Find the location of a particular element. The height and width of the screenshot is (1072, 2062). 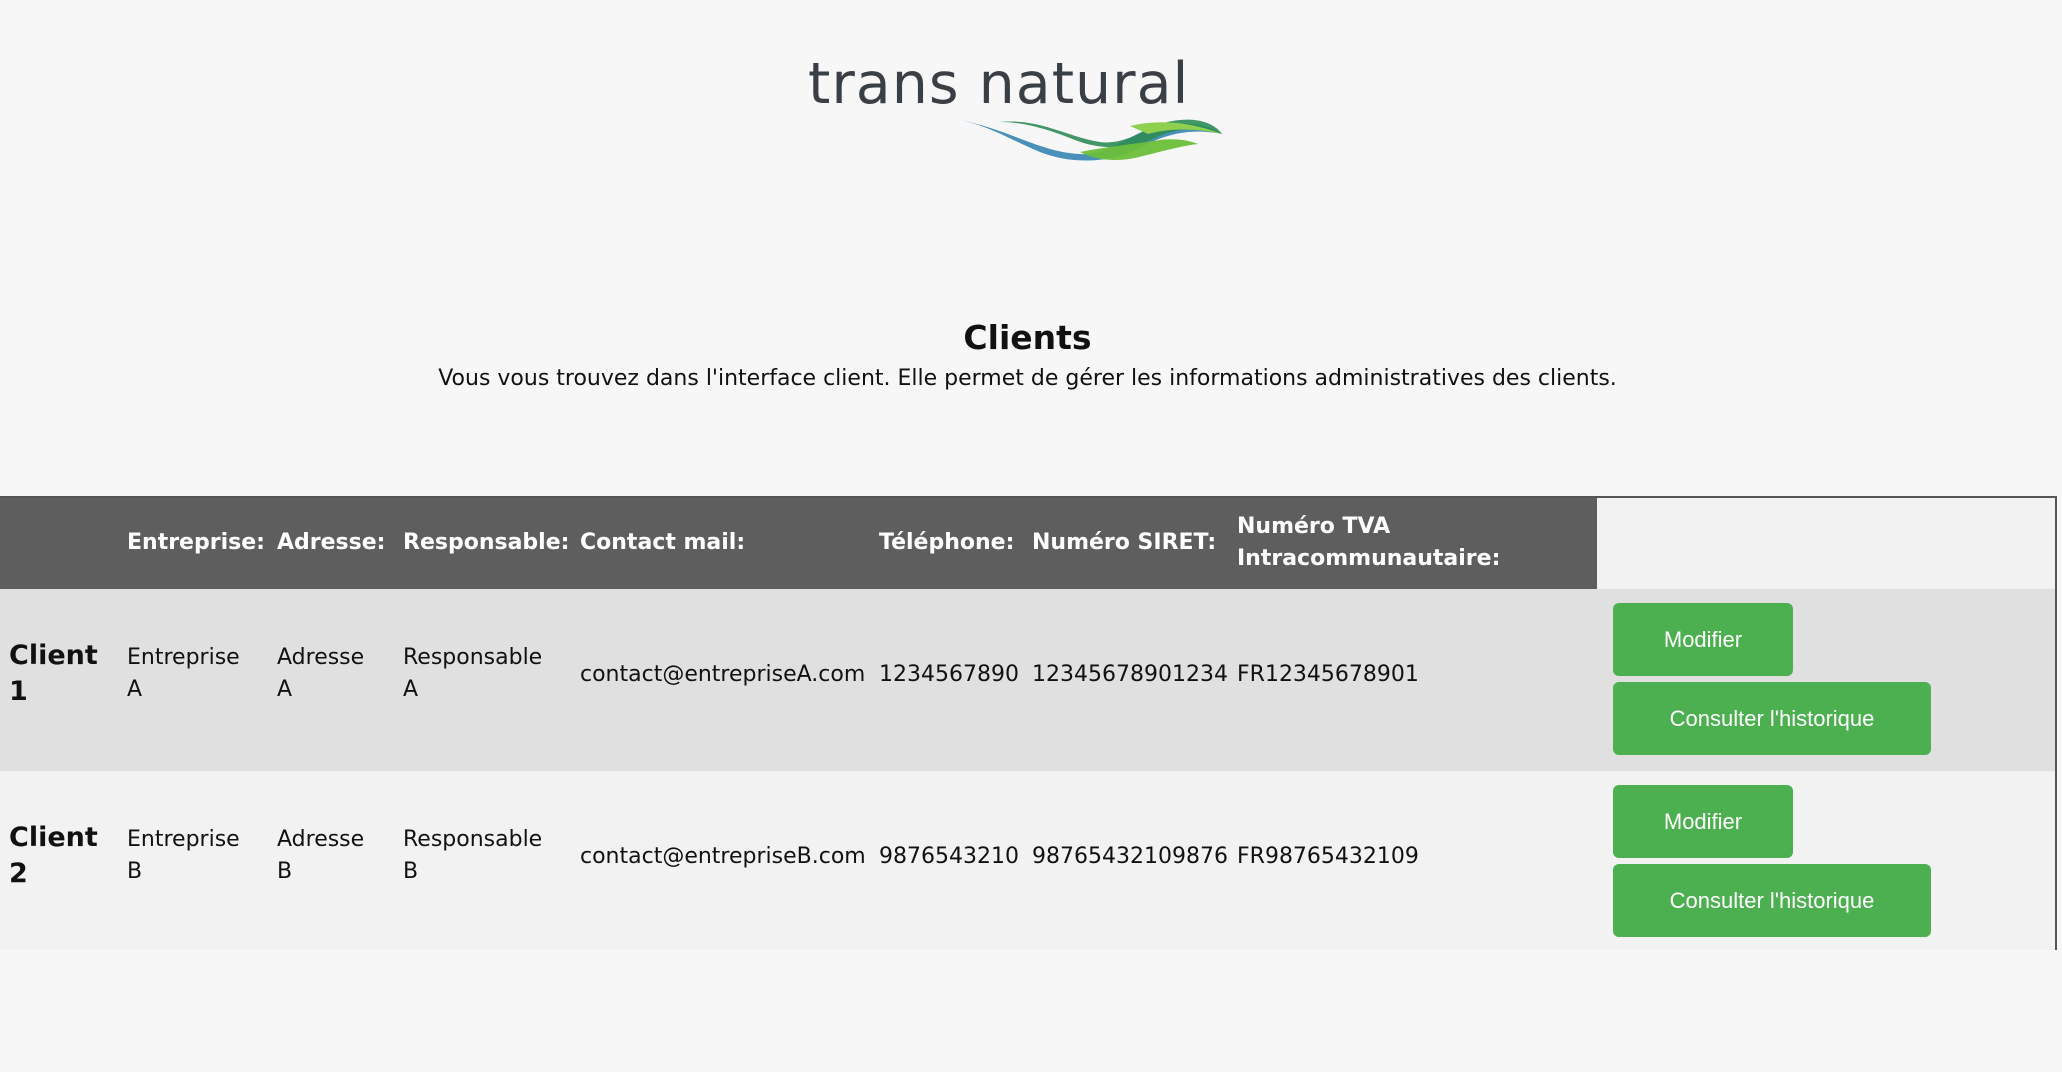

logo: trans natural is located at coordinates (1018, 109).